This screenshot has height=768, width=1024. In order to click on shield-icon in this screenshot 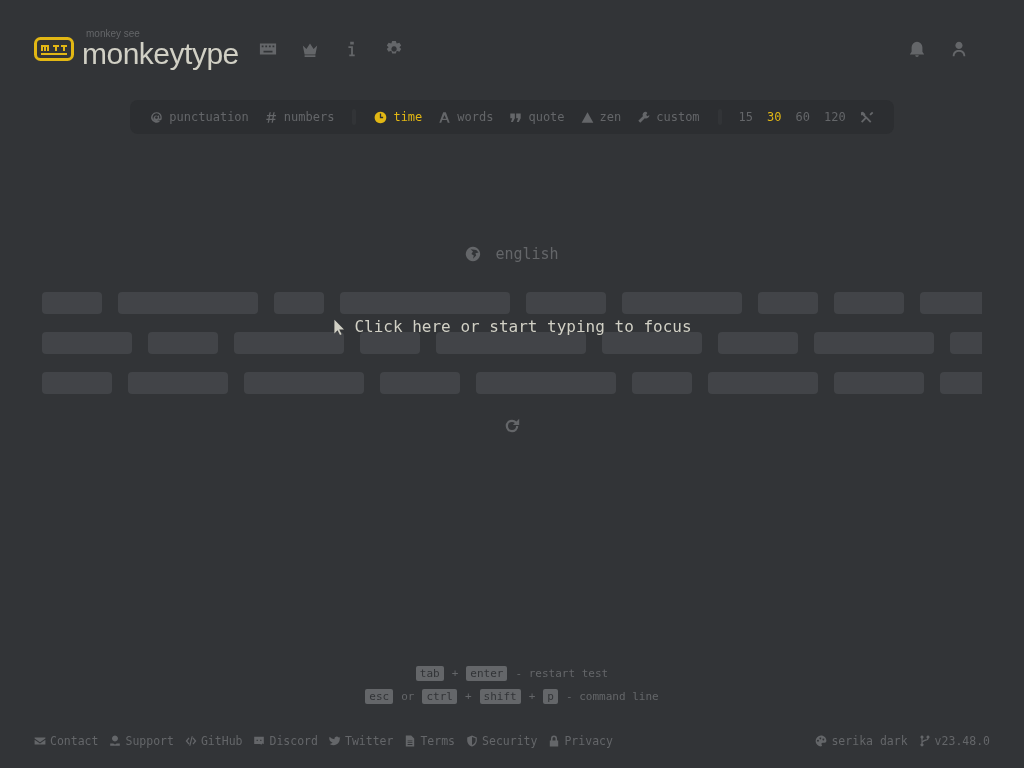, I will do `click(472, 741)`.